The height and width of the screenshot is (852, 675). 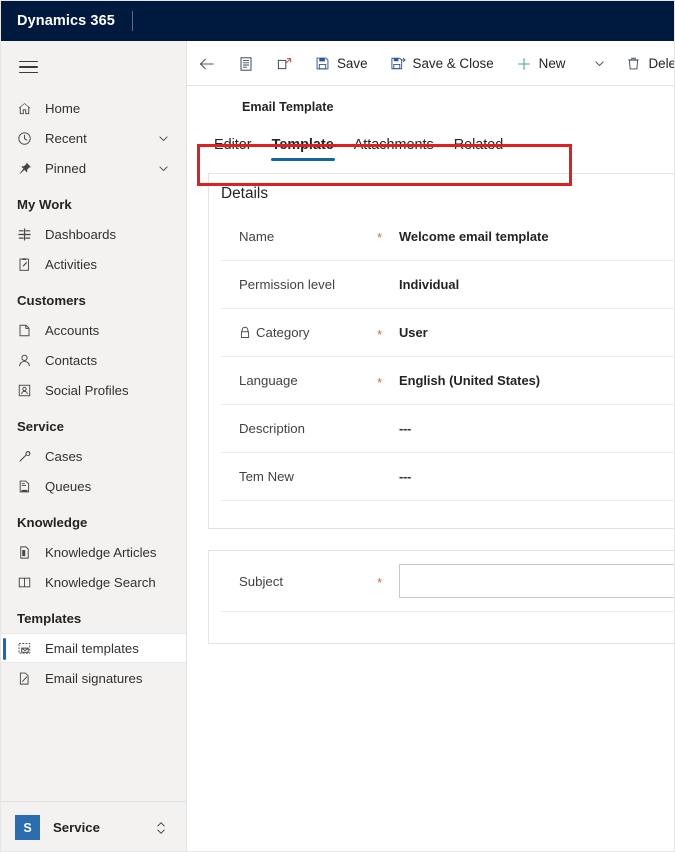 I want to click on sidebar-item-label: Contacts, so click(x=71, y=360).